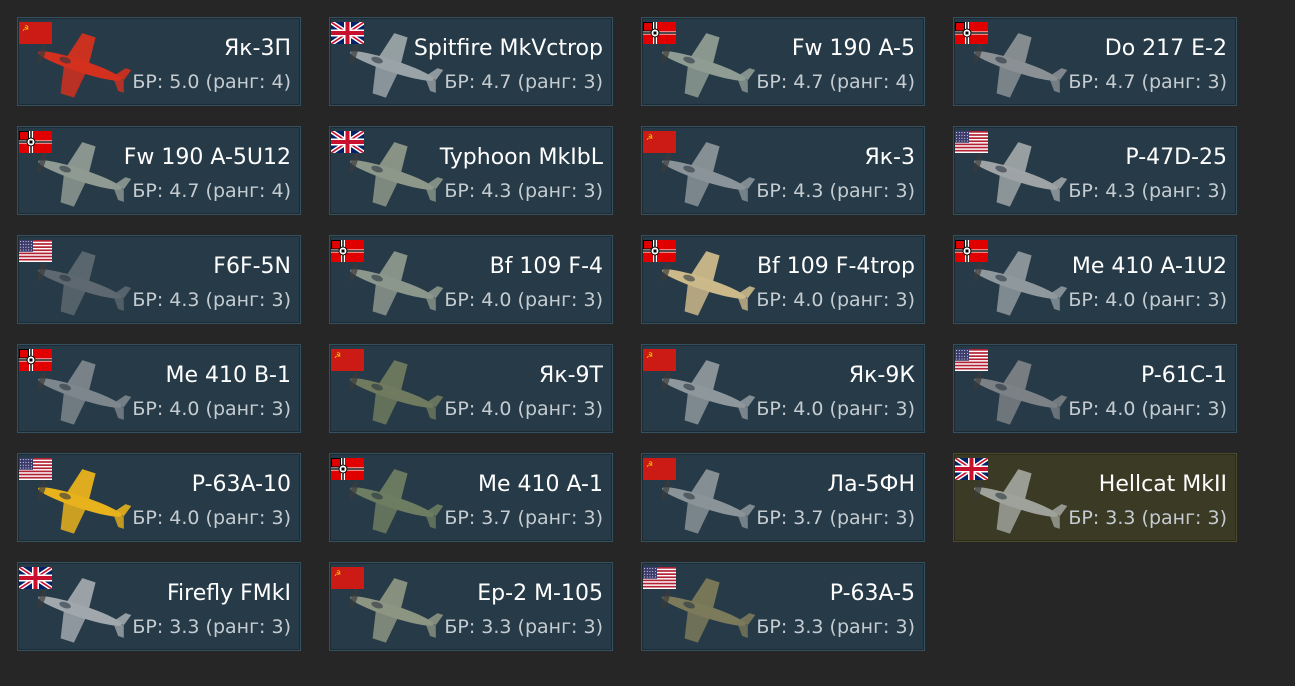  Describe the element at coordinates (1095, 497) in the screenshot. I see `vehicle-card-premium: Hellcat MkII БР: 3.3 (ранг: 3)` at that location.